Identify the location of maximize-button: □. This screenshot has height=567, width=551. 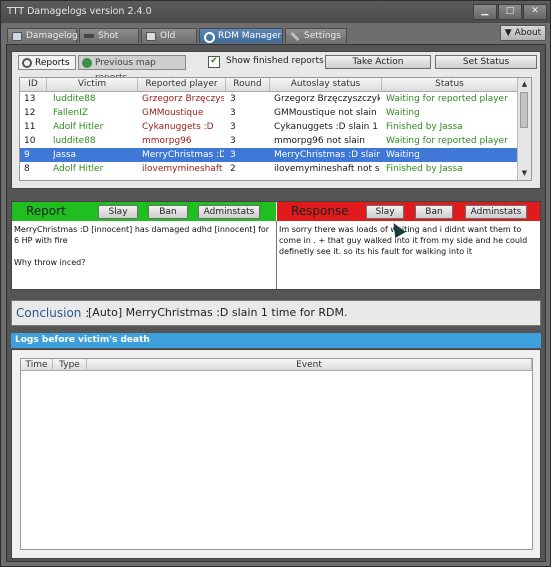
(510, 12).